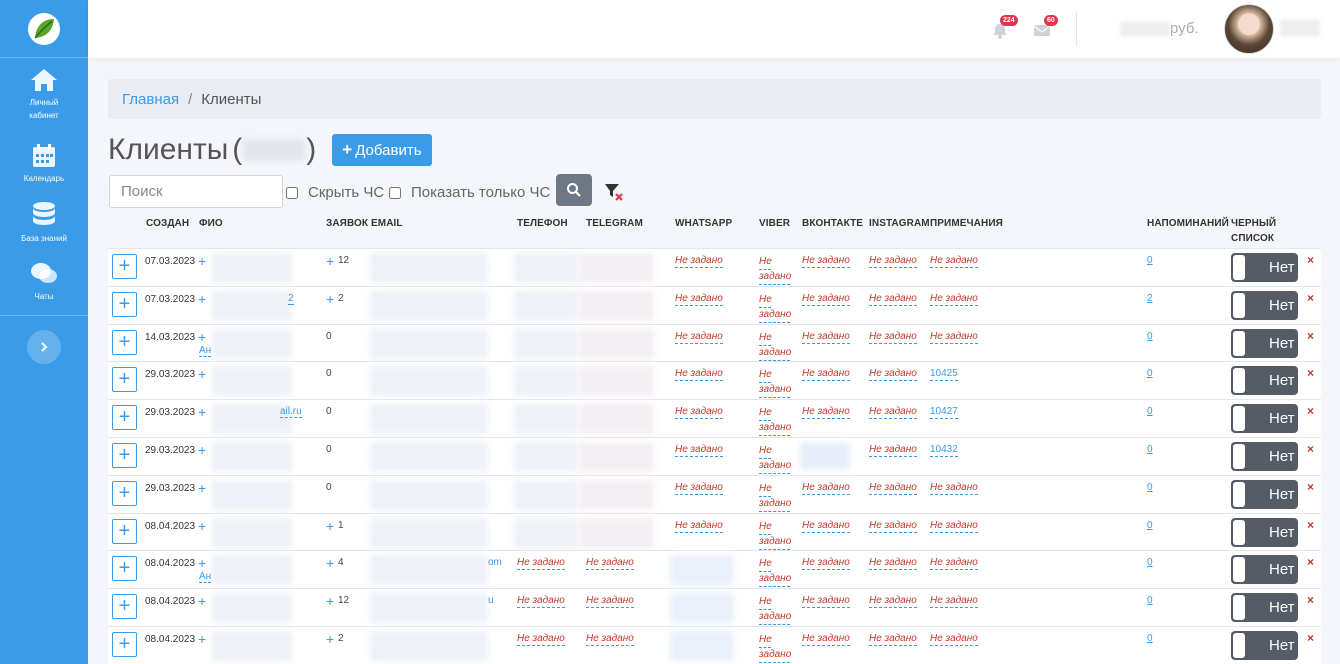  I want to click on notifications-button: 224, so click(1004, 27).